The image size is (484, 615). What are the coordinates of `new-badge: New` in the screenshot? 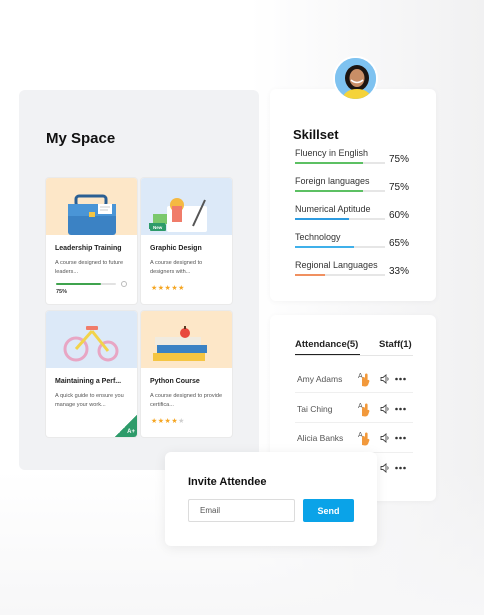 It's located at (158, 227).